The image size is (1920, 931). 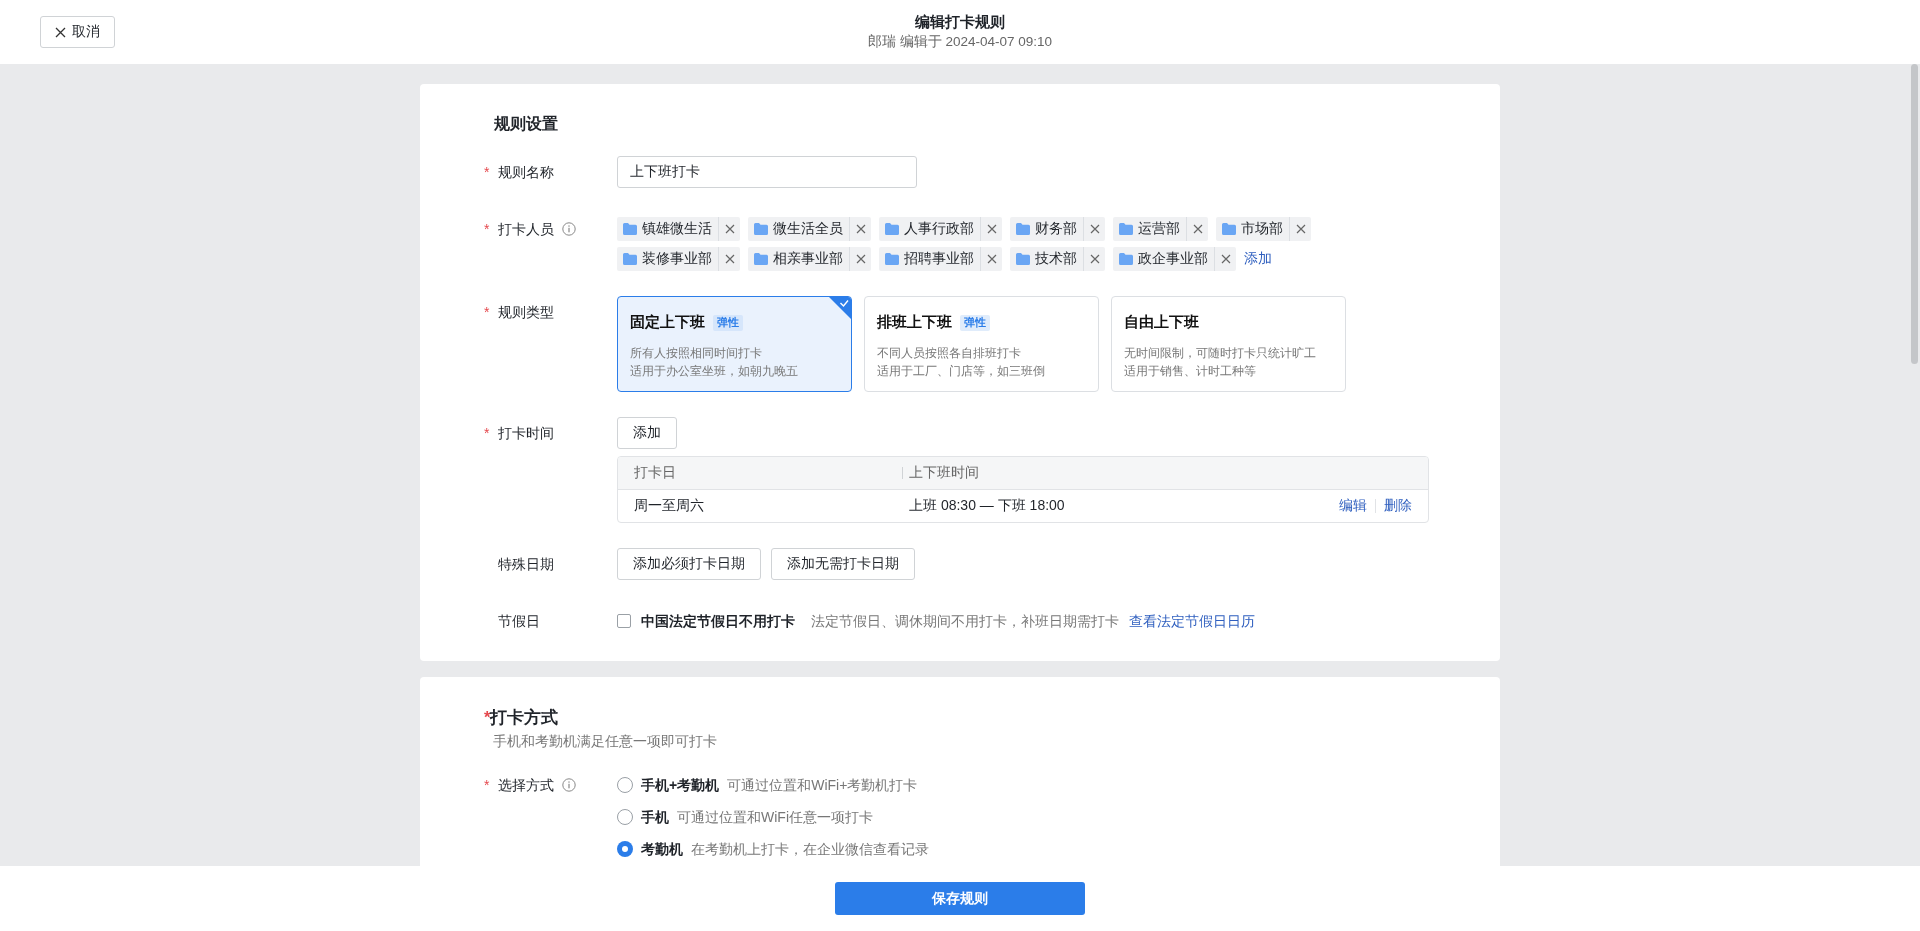 I want to click on type-description: 适用于办公室坐班，如朝九晚五, so click(x=714, y=371).